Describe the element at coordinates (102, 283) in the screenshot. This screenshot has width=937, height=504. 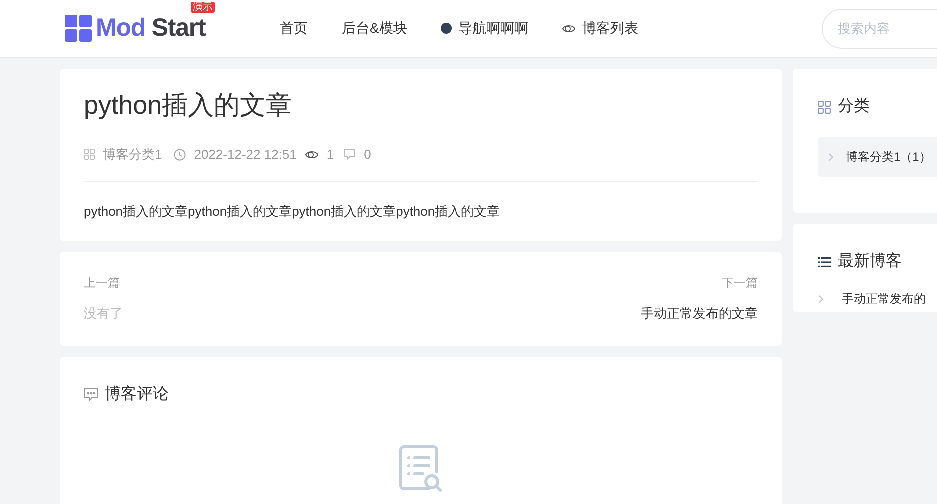
I see `prev-label: 上一篇` at that location.